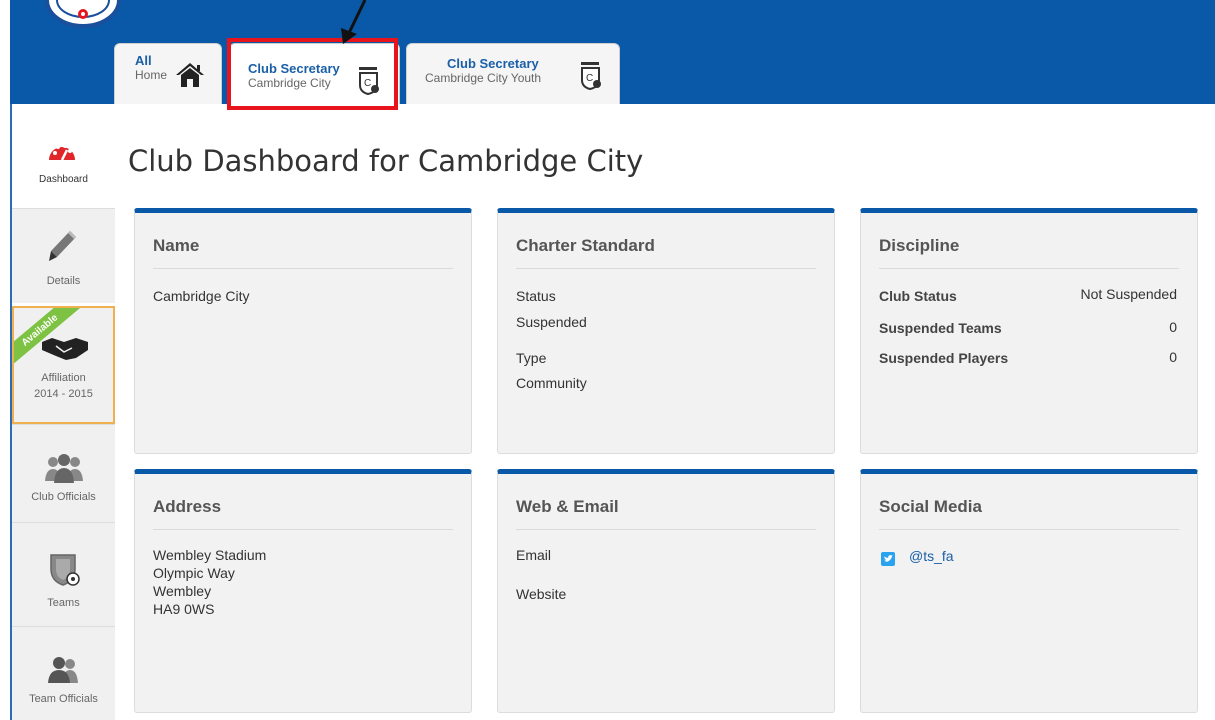 This screenshot has width=1215, height=720. What do you see at coordinates (1173, 357) in the screenshot?
I see `suspended-players-value: 0` at bounding box center [1173, 357].